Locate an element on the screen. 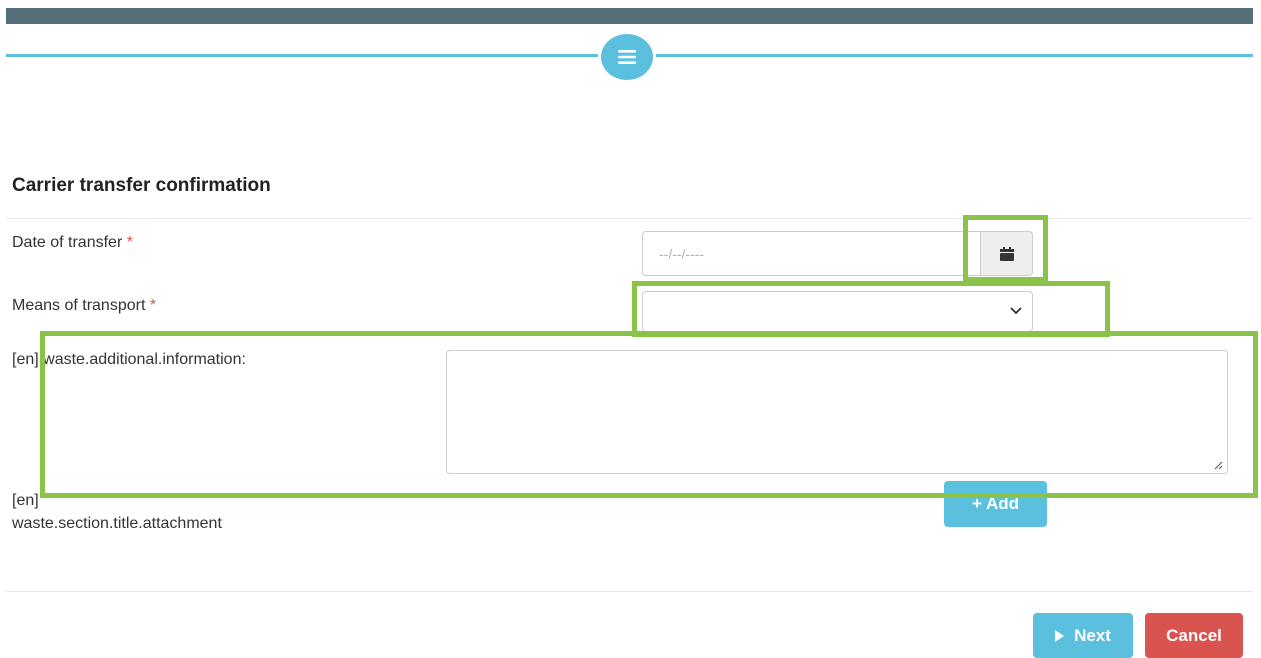  resize-handle-icon is located at coordinates (1218, 465).